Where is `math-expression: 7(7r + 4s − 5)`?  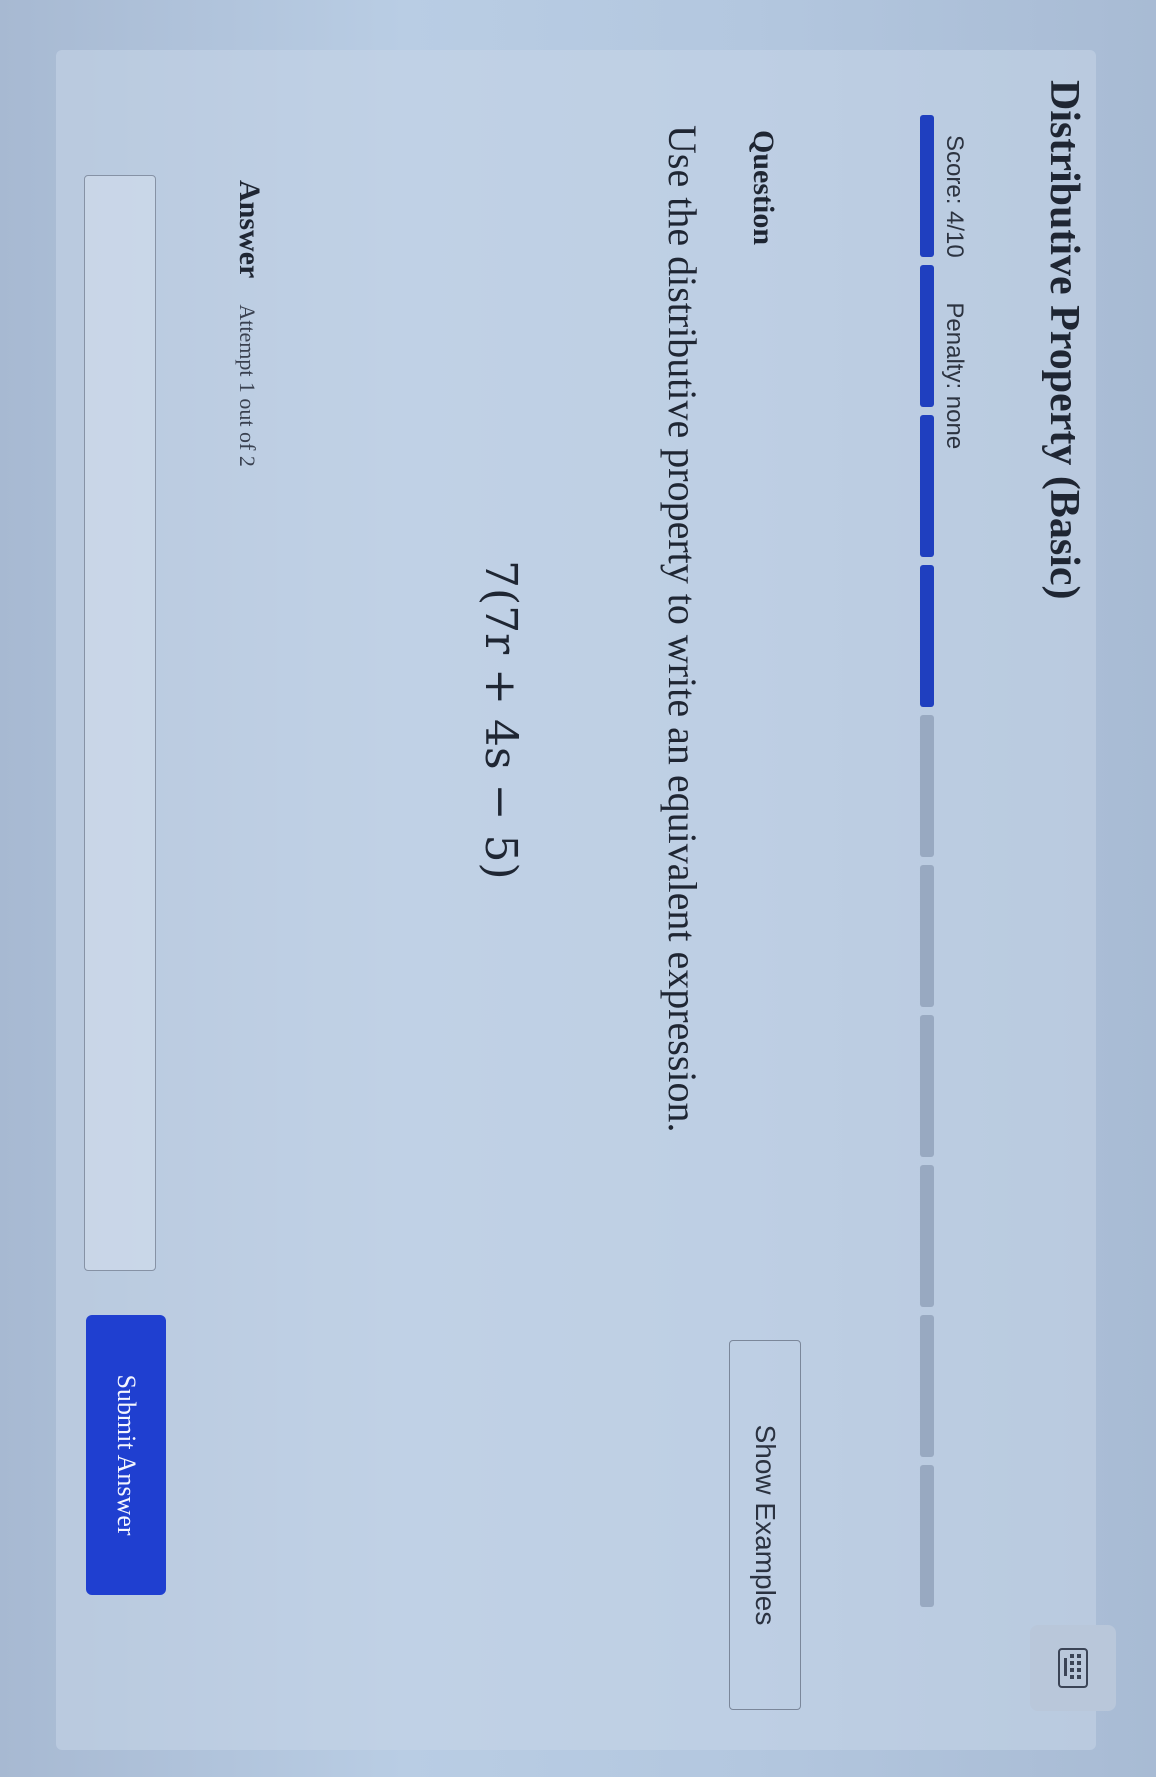 math-expression: 7(7r + 4s − 5) is located at coordinates (500, 720).